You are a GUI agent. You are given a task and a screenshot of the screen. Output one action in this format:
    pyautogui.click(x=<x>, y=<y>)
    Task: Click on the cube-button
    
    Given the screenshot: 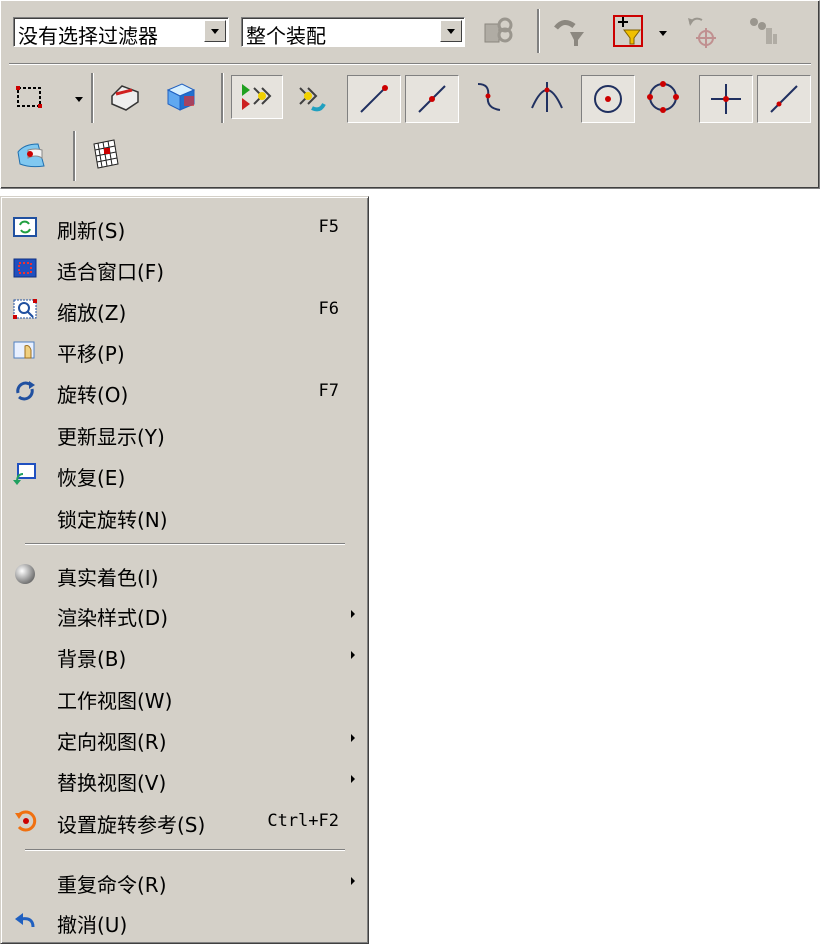 What is the action you would take?
    pyautogui.click(x=181, y=97)
    